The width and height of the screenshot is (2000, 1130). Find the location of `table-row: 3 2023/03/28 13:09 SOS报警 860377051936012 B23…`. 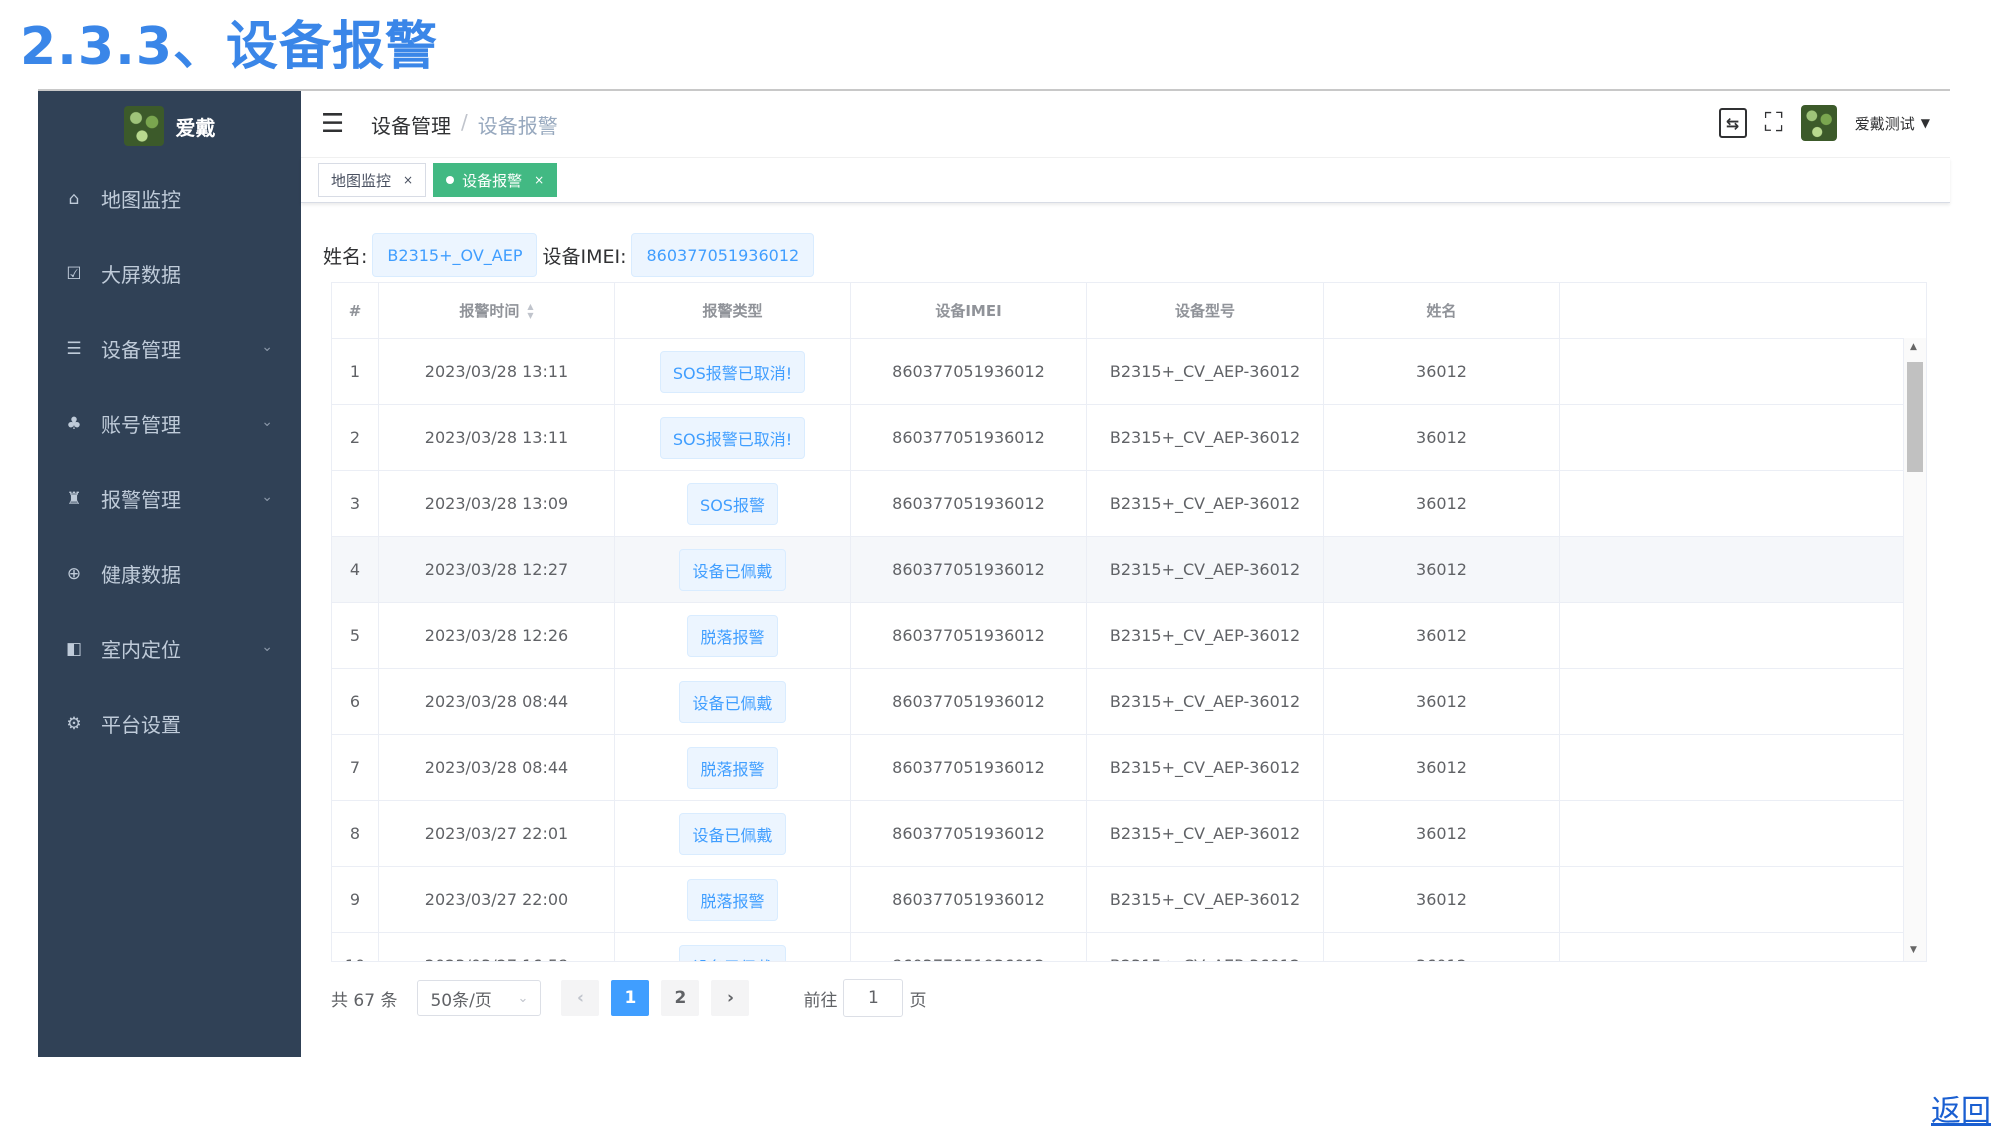

table-row: 3 2023/03/28 13:09 SOS报警 860377051936012 B23… is located at coordinates (1129, 504).